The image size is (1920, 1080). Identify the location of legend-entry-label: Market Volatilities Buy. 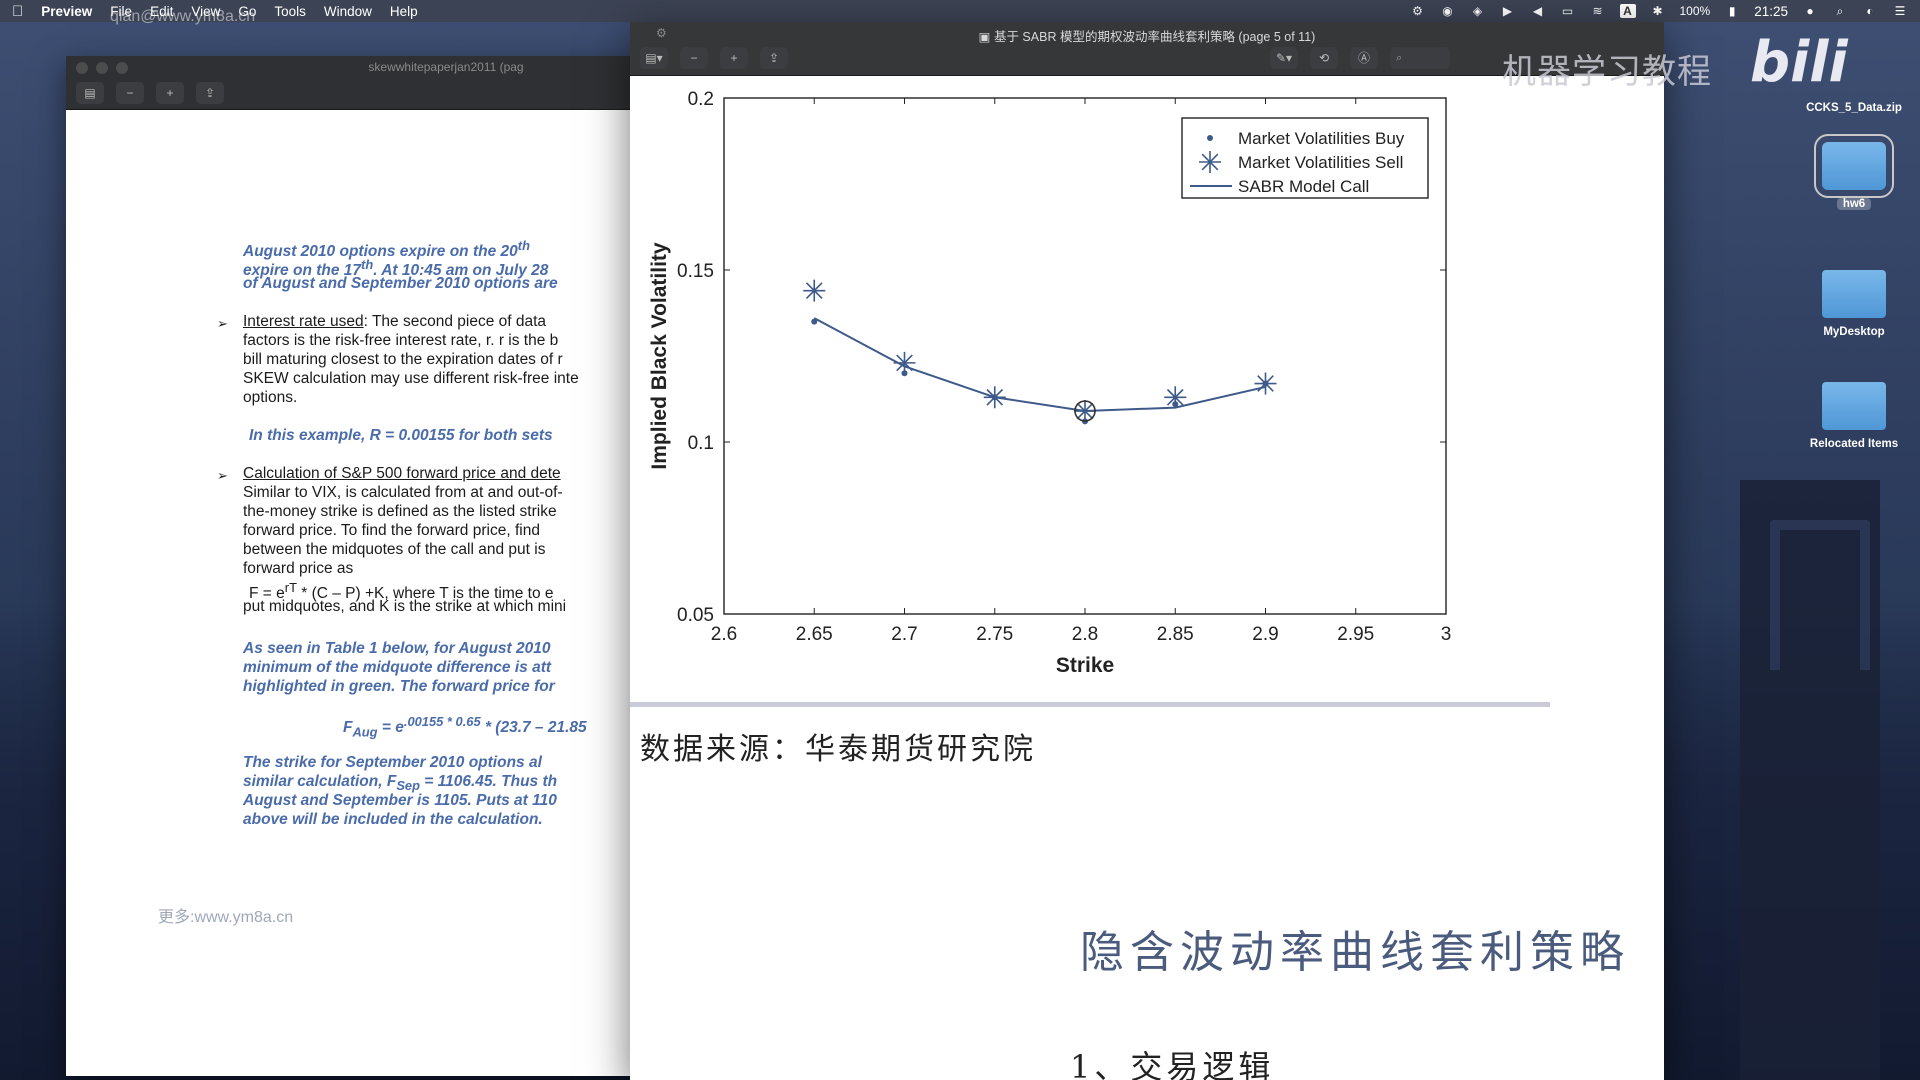
(1321, 138).